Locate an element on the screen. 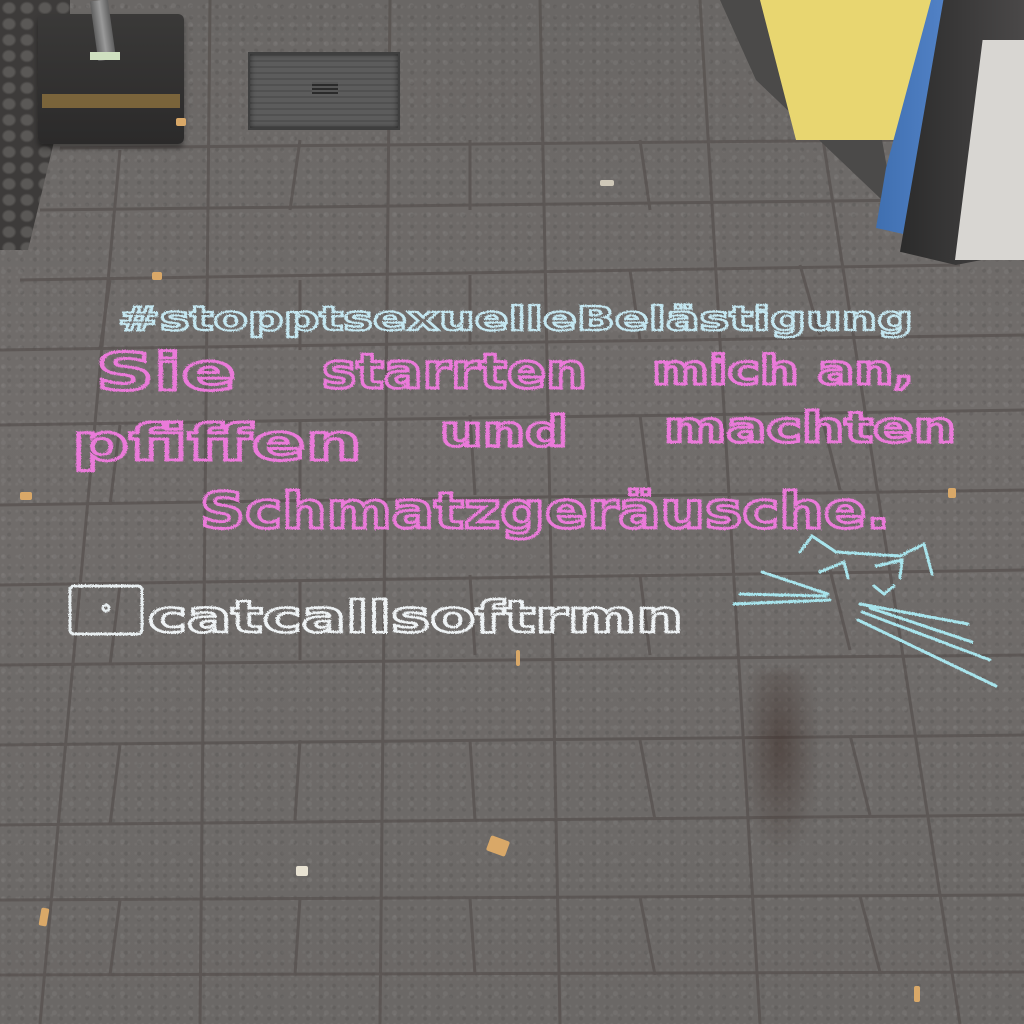 Image resolution: width=1024 pixels, height=1024 pixels. instagram-icon is located at coordinates (106, 610).